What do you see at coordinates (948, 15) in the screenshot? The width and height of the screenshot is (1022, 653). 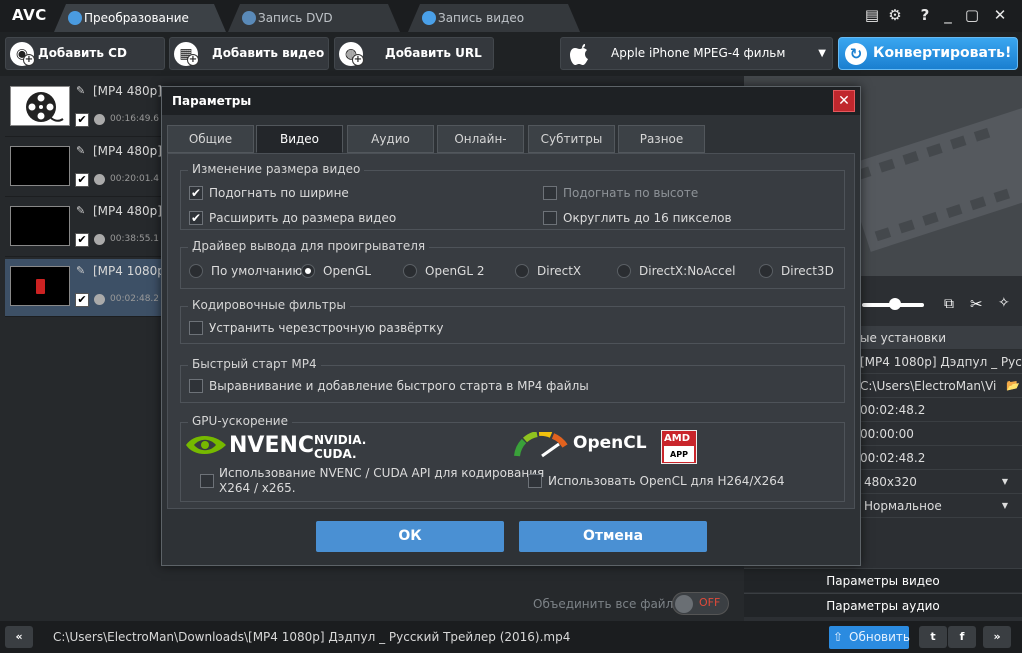 I see `minimize-button: _` at bounding box center [948, 15].